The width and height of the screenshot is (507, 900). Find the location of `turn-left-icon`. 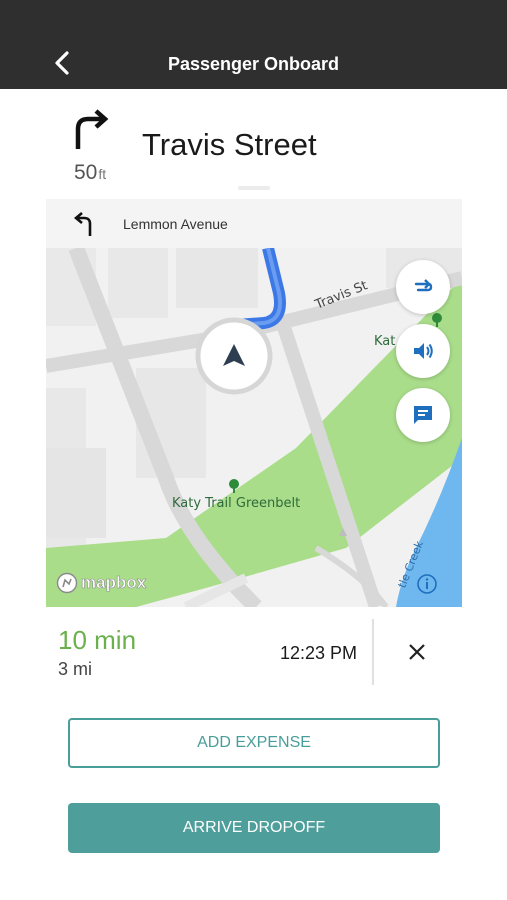

turn-left-icon is located at coordinates (82, 224).